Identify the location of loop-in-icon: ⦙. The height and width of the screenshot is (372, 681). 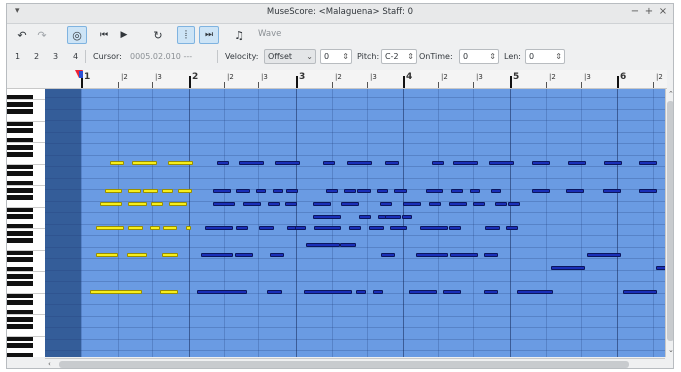
(186, 35).